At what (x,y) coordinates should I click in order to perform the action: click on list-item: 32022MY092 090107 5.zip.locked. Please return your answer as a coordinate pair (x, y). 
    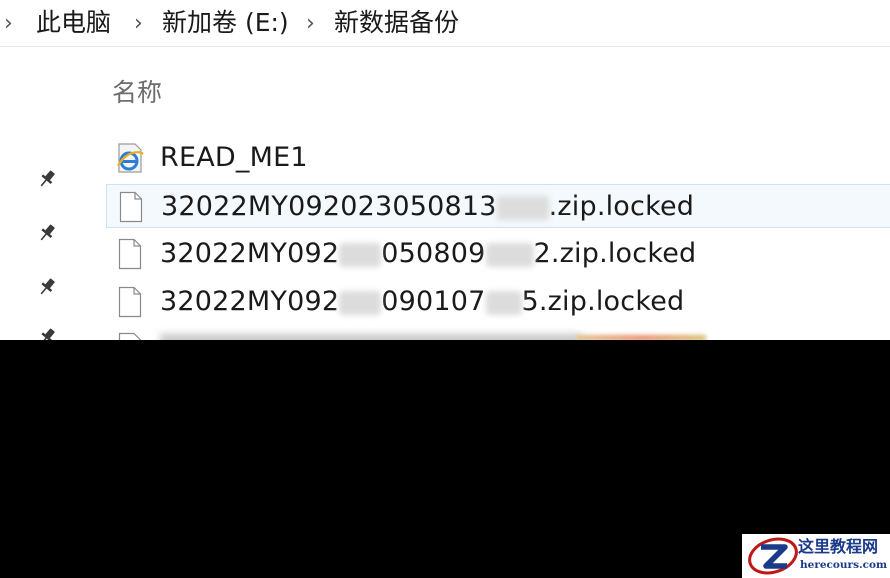
    Looking at the image, I should click on (498, 302).